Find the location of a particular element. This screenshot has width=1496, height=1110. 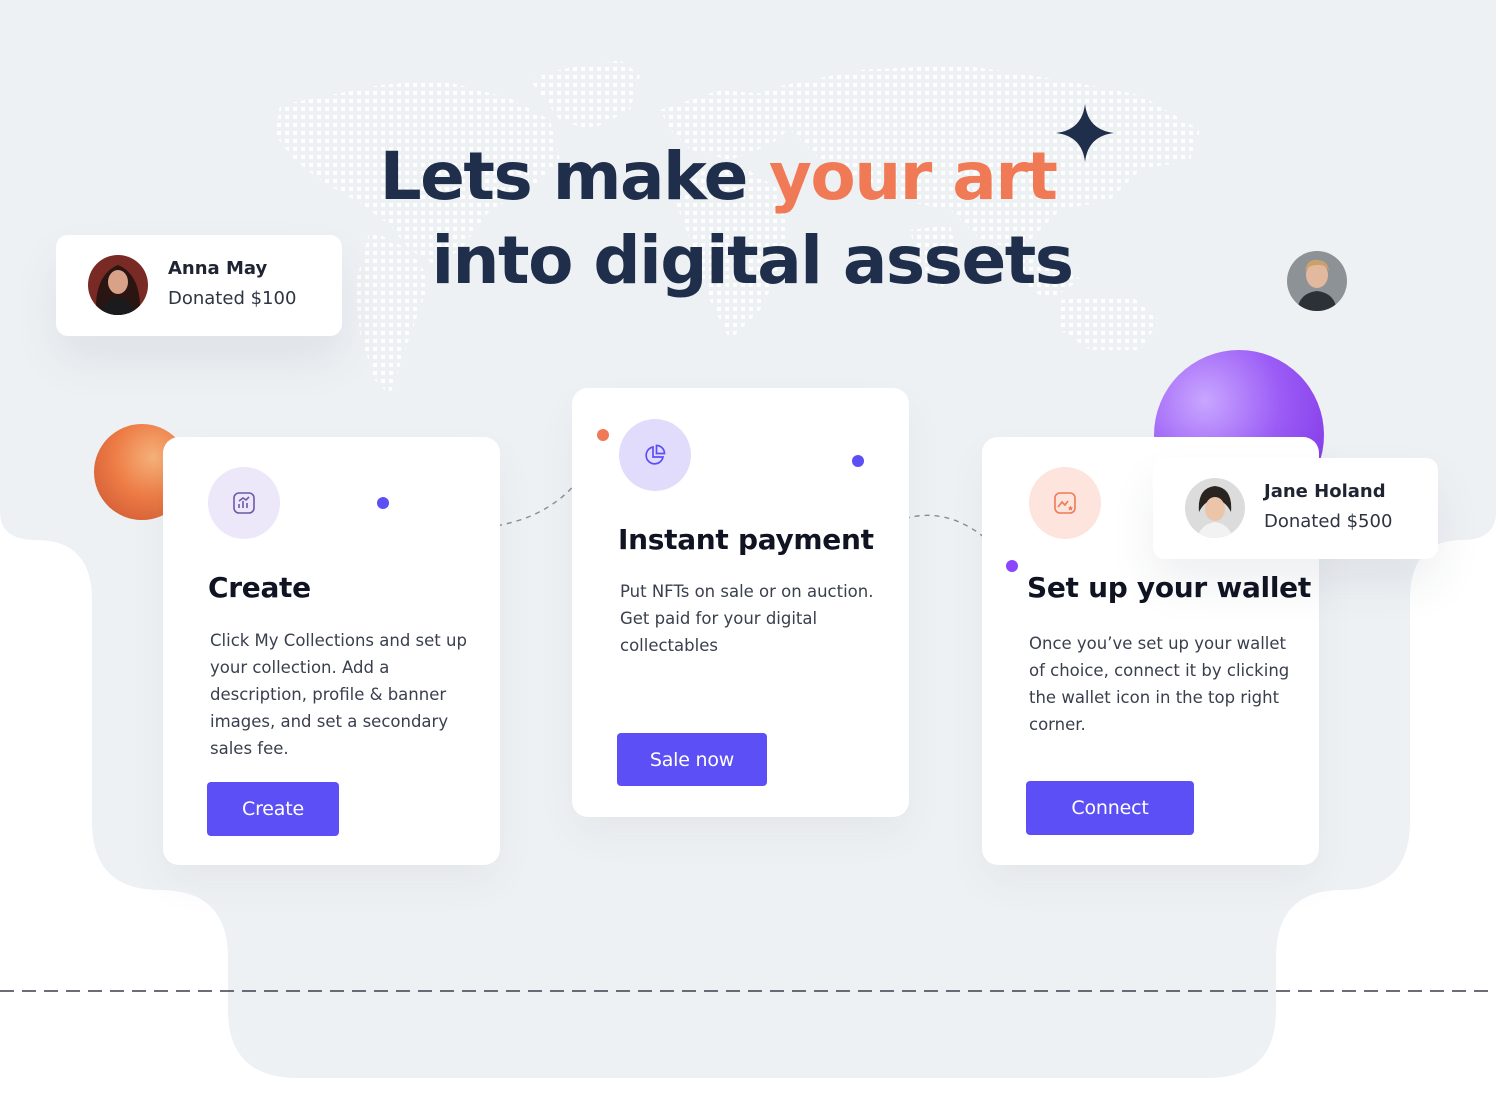

donor-name: Anna May is located at coordinates (218, 268).